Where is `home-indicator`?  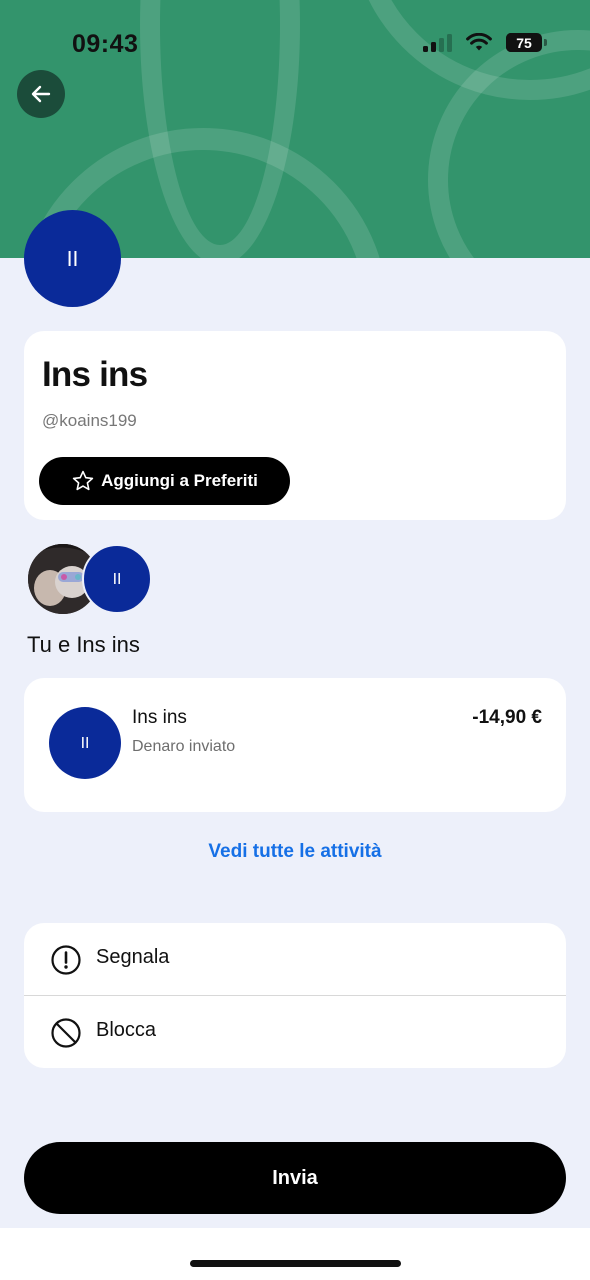 home-indicator is located at coordinates (295, 1263).